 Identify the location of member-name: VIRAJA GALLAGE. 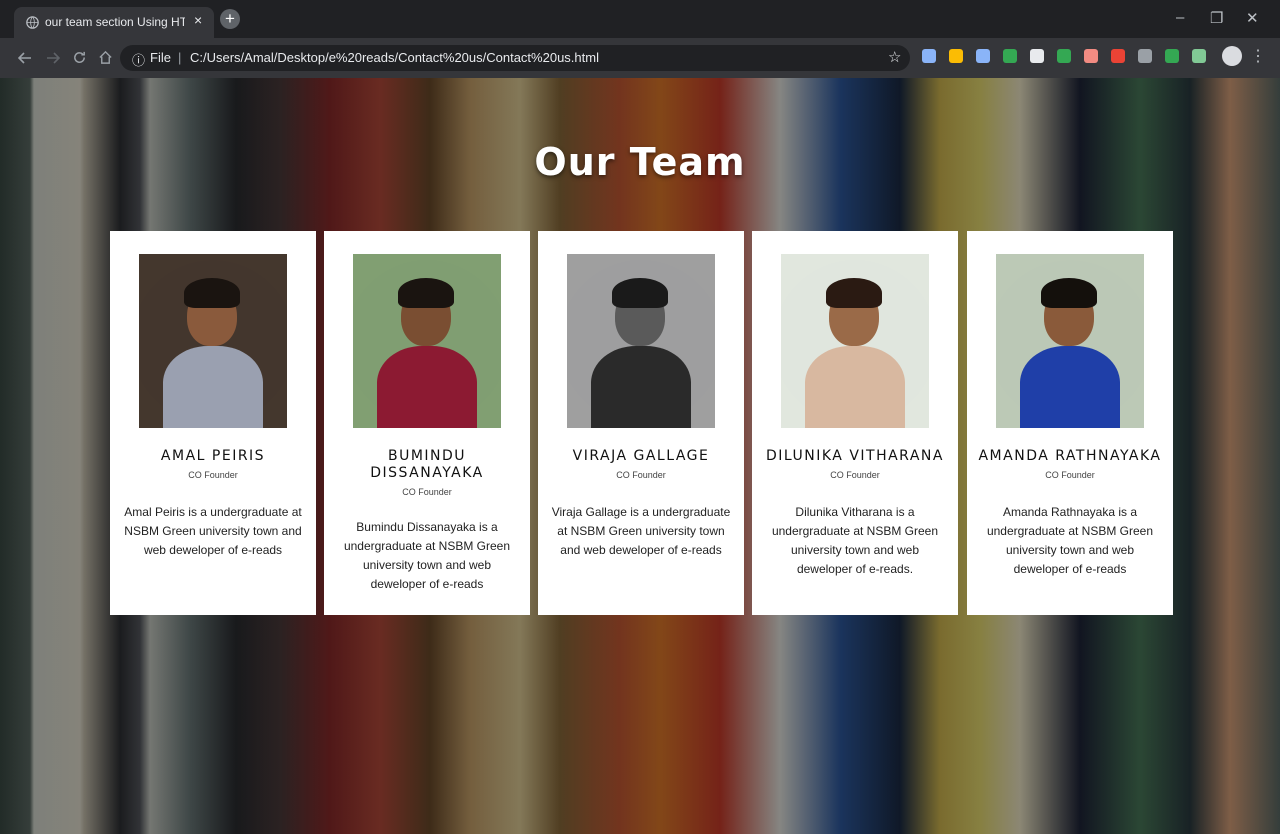
(641, 456).